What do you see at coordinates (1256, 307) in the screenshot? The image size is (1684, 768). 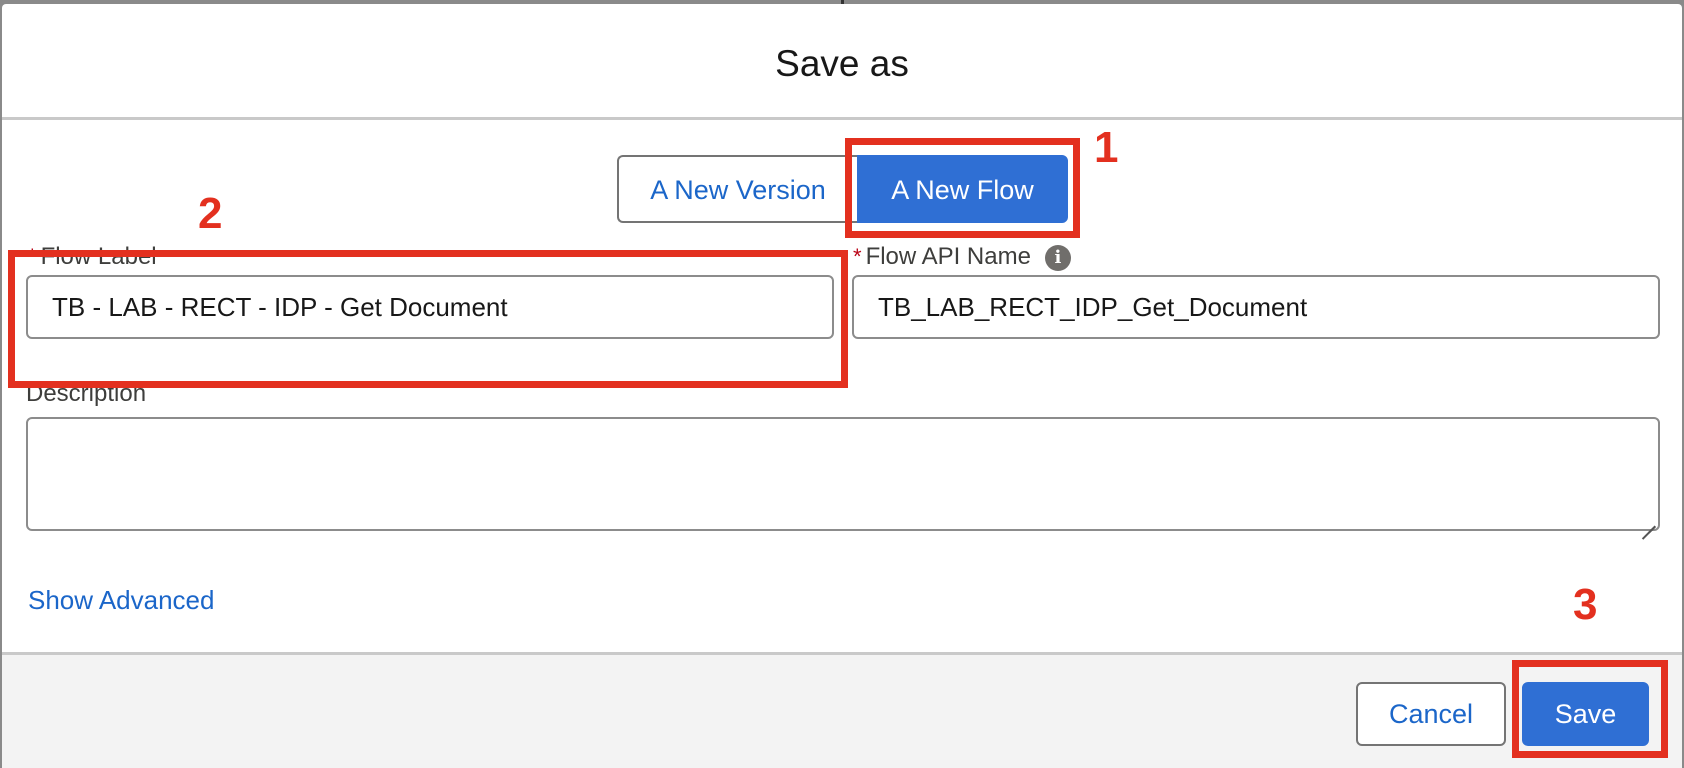 I see `flow-api-name-input: TB_LAB_RECT_IDP_Get_Document` at bounding box center [1256, 307].